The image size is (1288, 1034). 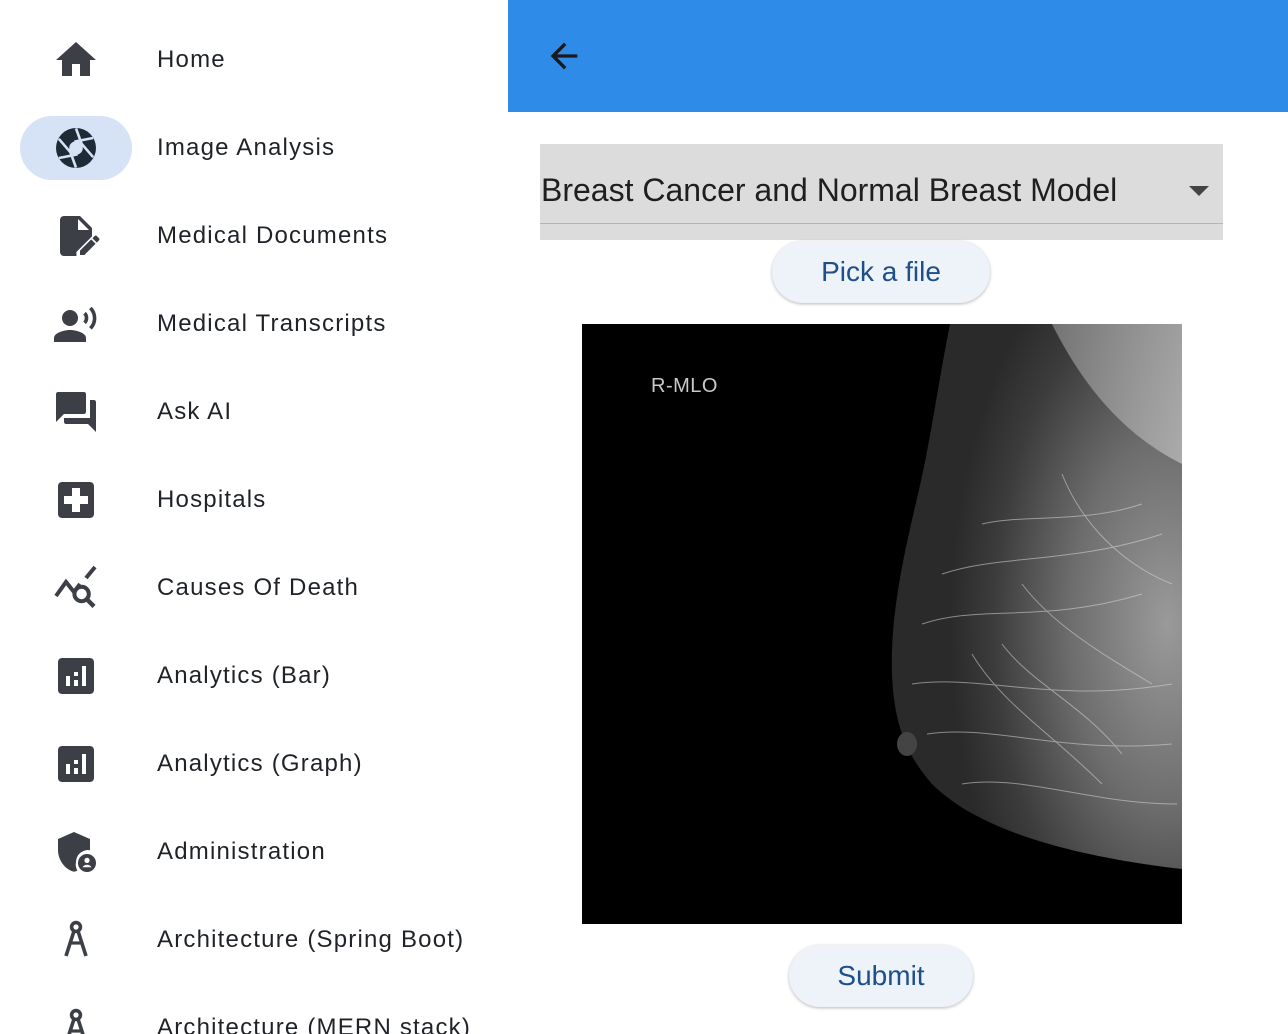 I want to click on sidebar-item-analytics-bar: Analytics (Bar), so click(x=254, y=676).